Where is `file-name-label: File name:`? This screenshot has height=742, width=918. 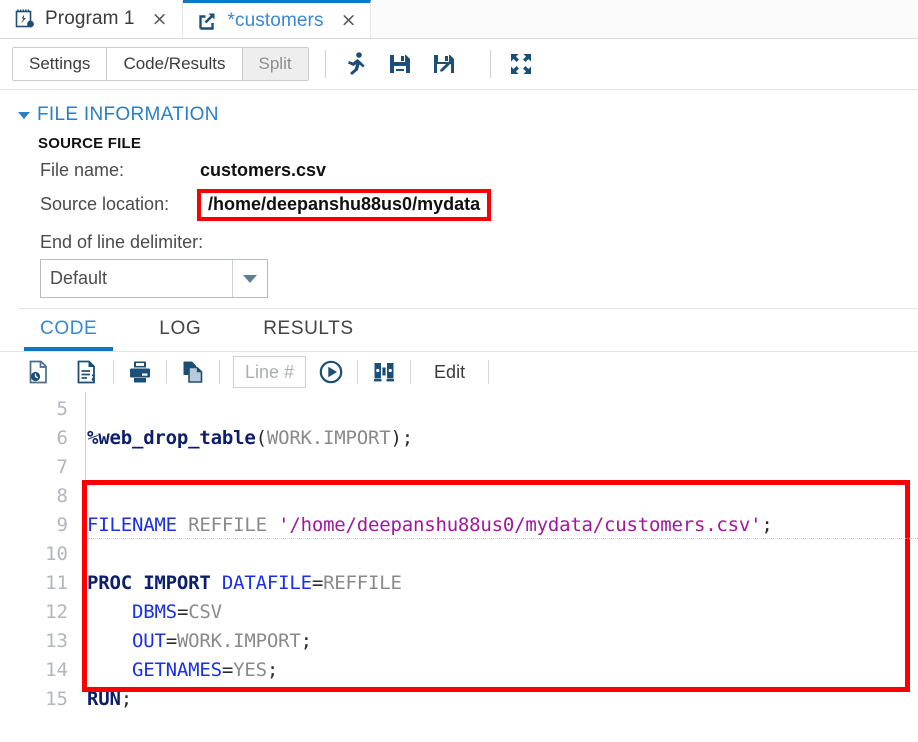 file-name-label: File name: is located at coordinates (82, 170).